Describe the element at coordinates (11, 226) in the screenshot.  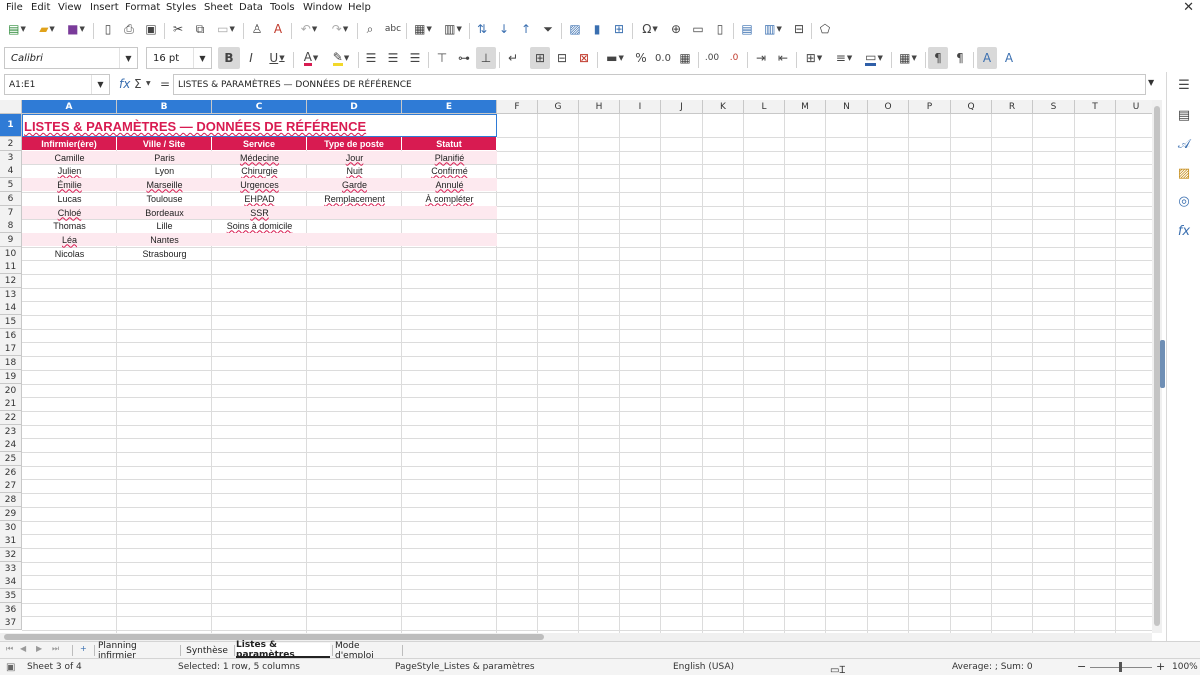
I see `row-header-8: 8` at that location.